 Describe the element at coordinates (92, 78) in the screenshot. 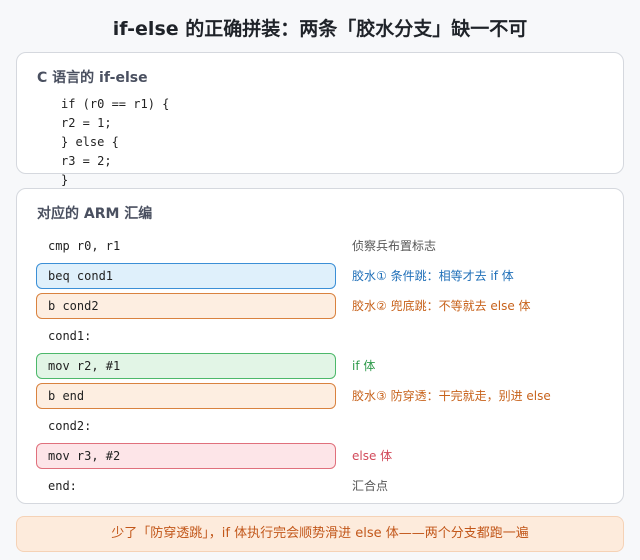

I see `c-card-title: C 语言的 if-else` at that location.